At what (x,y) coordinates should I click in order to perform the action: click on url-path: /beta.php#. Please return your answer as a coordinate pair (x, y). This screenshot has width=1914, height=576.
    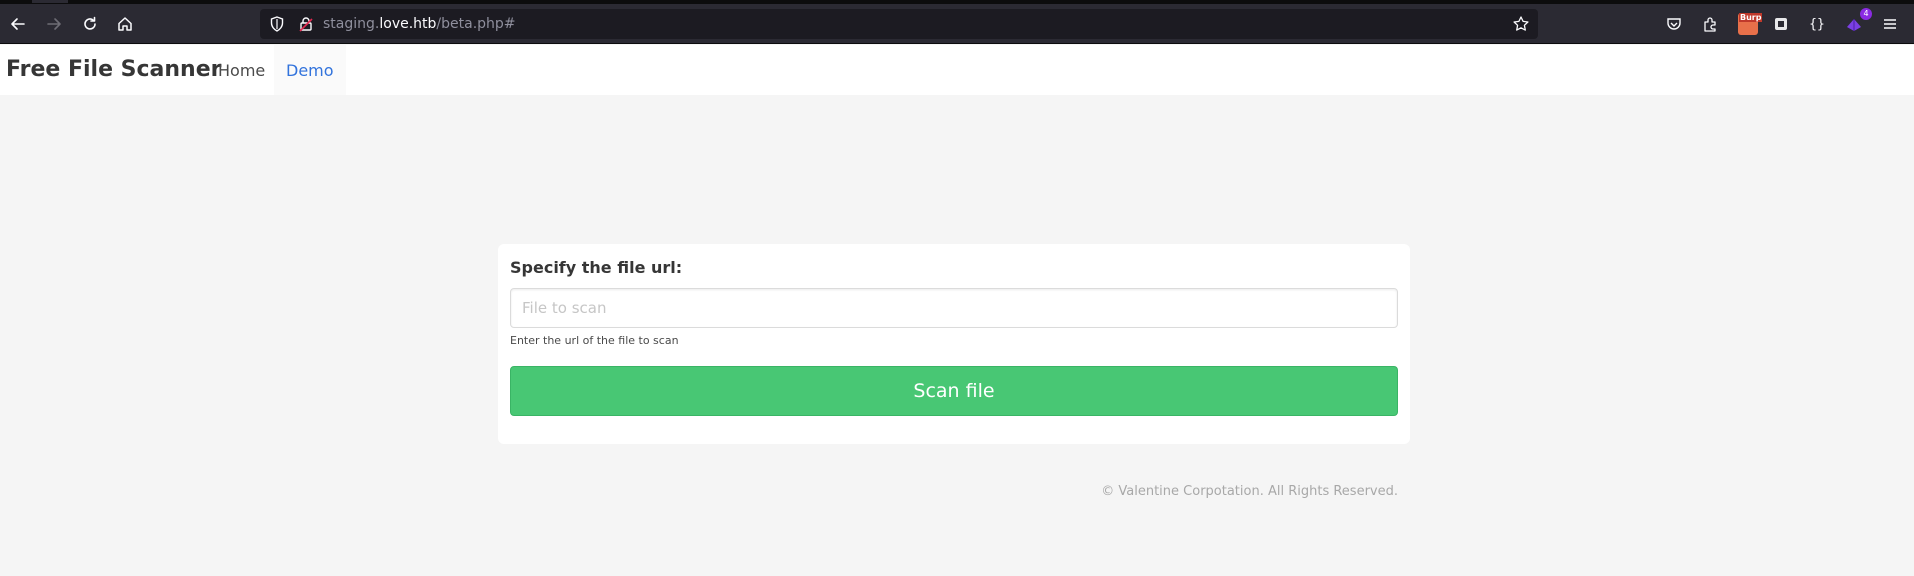
    Looking at the image, I should click on (476, 24).